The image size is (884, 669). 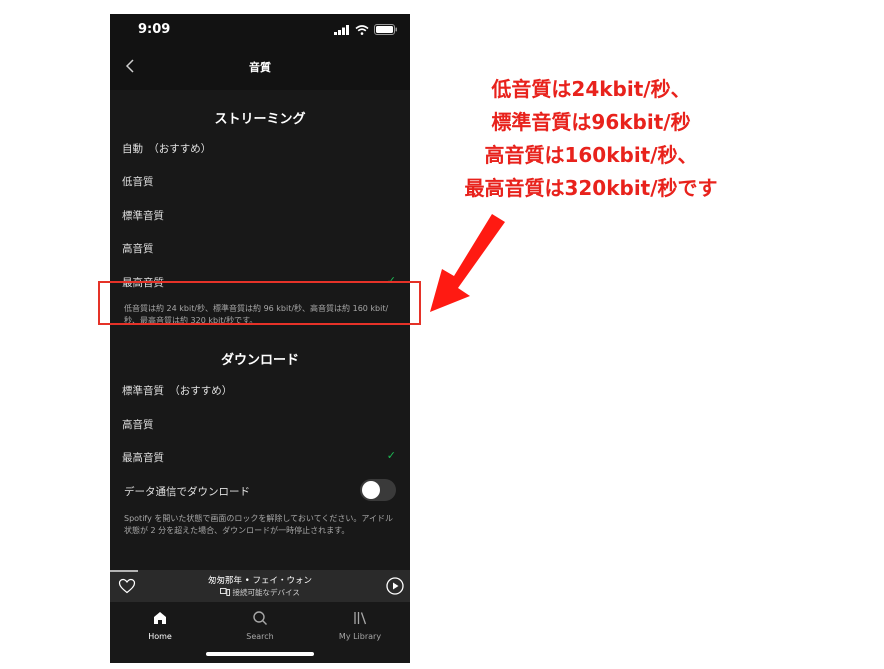 What do you see at coordinates (260, 119) in the screenshot?
I see `streaming-section-title: ストリーミング` at bounding box center [260, 119].